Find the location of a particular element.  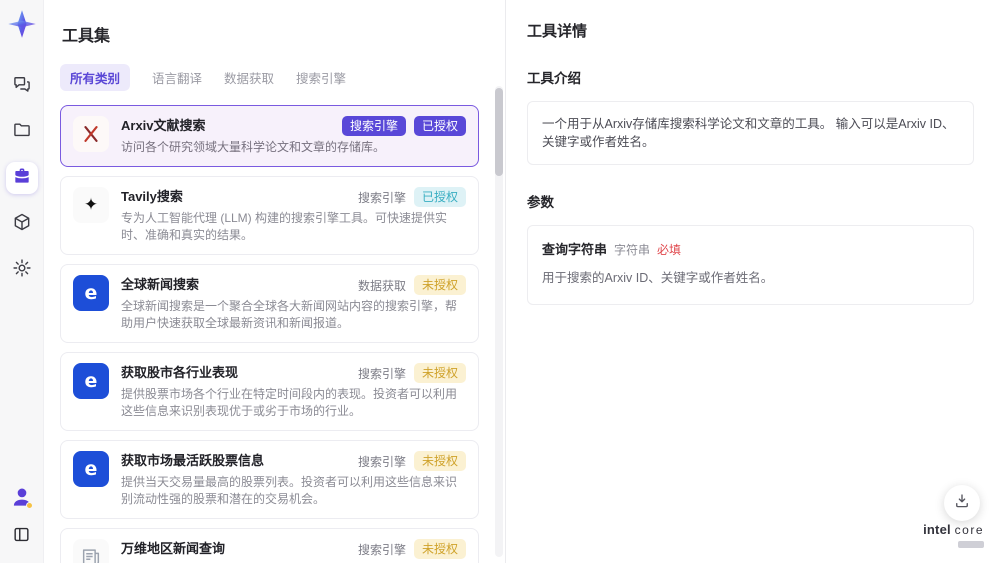

detail-title: 工具详情 is located at coordinates (557, 31).